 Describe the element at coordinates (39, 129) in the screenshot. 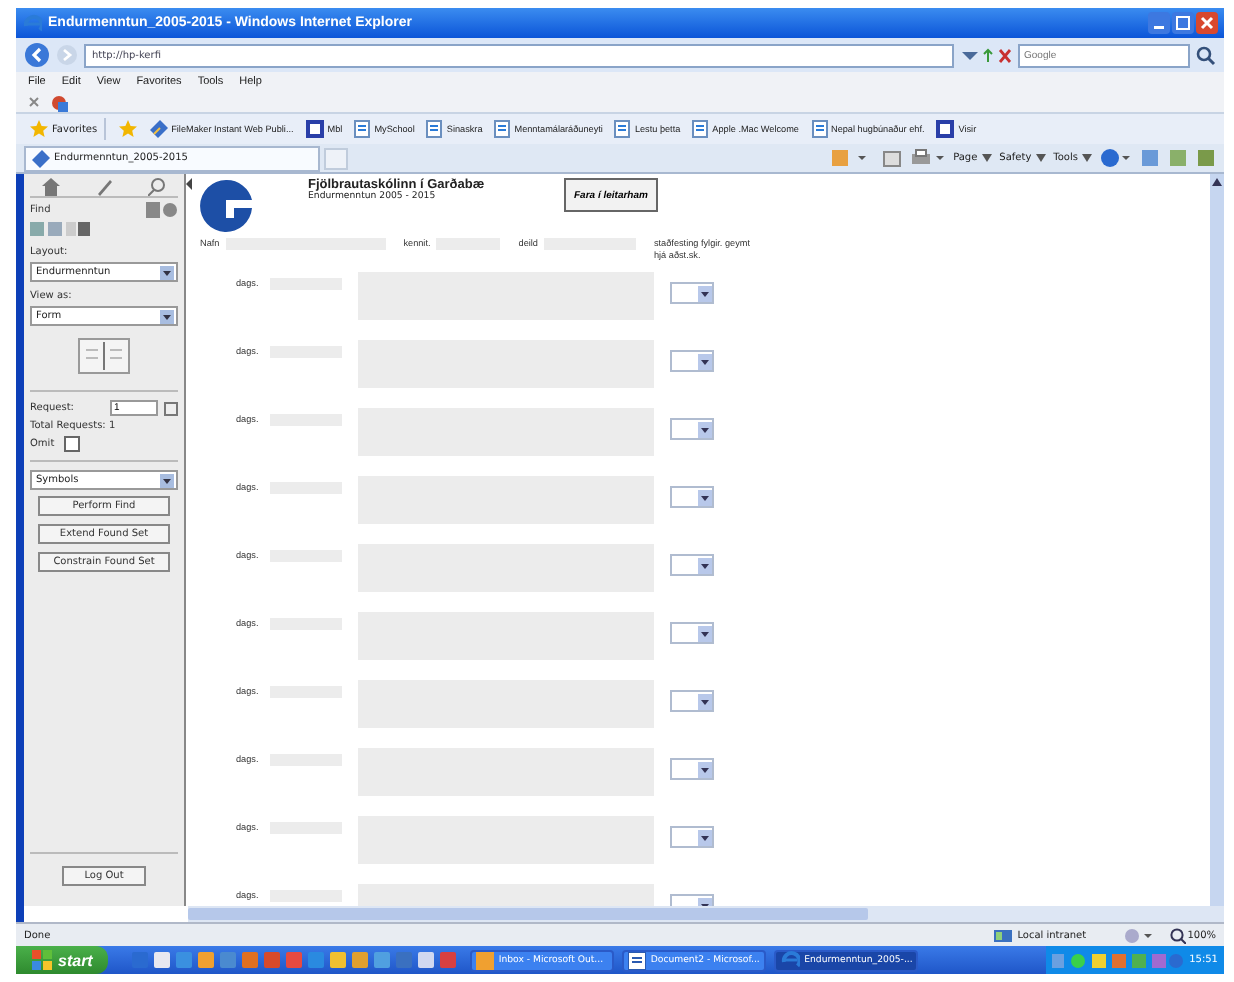

I see `star-icon` at that location.